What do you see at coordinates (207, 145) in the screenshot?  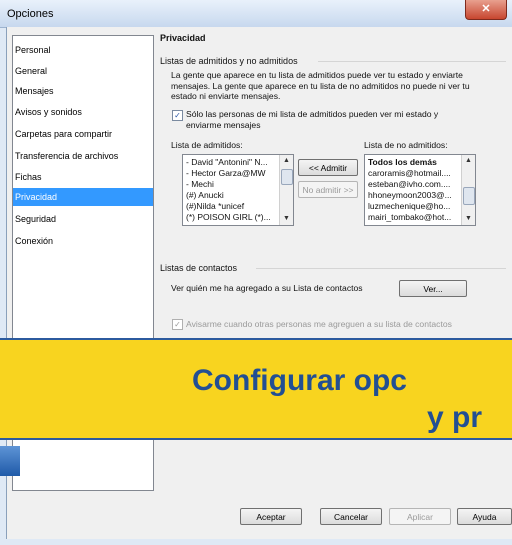 I see `allow-list-label: Lista de admitidos:` at bounding box center [207, 145].